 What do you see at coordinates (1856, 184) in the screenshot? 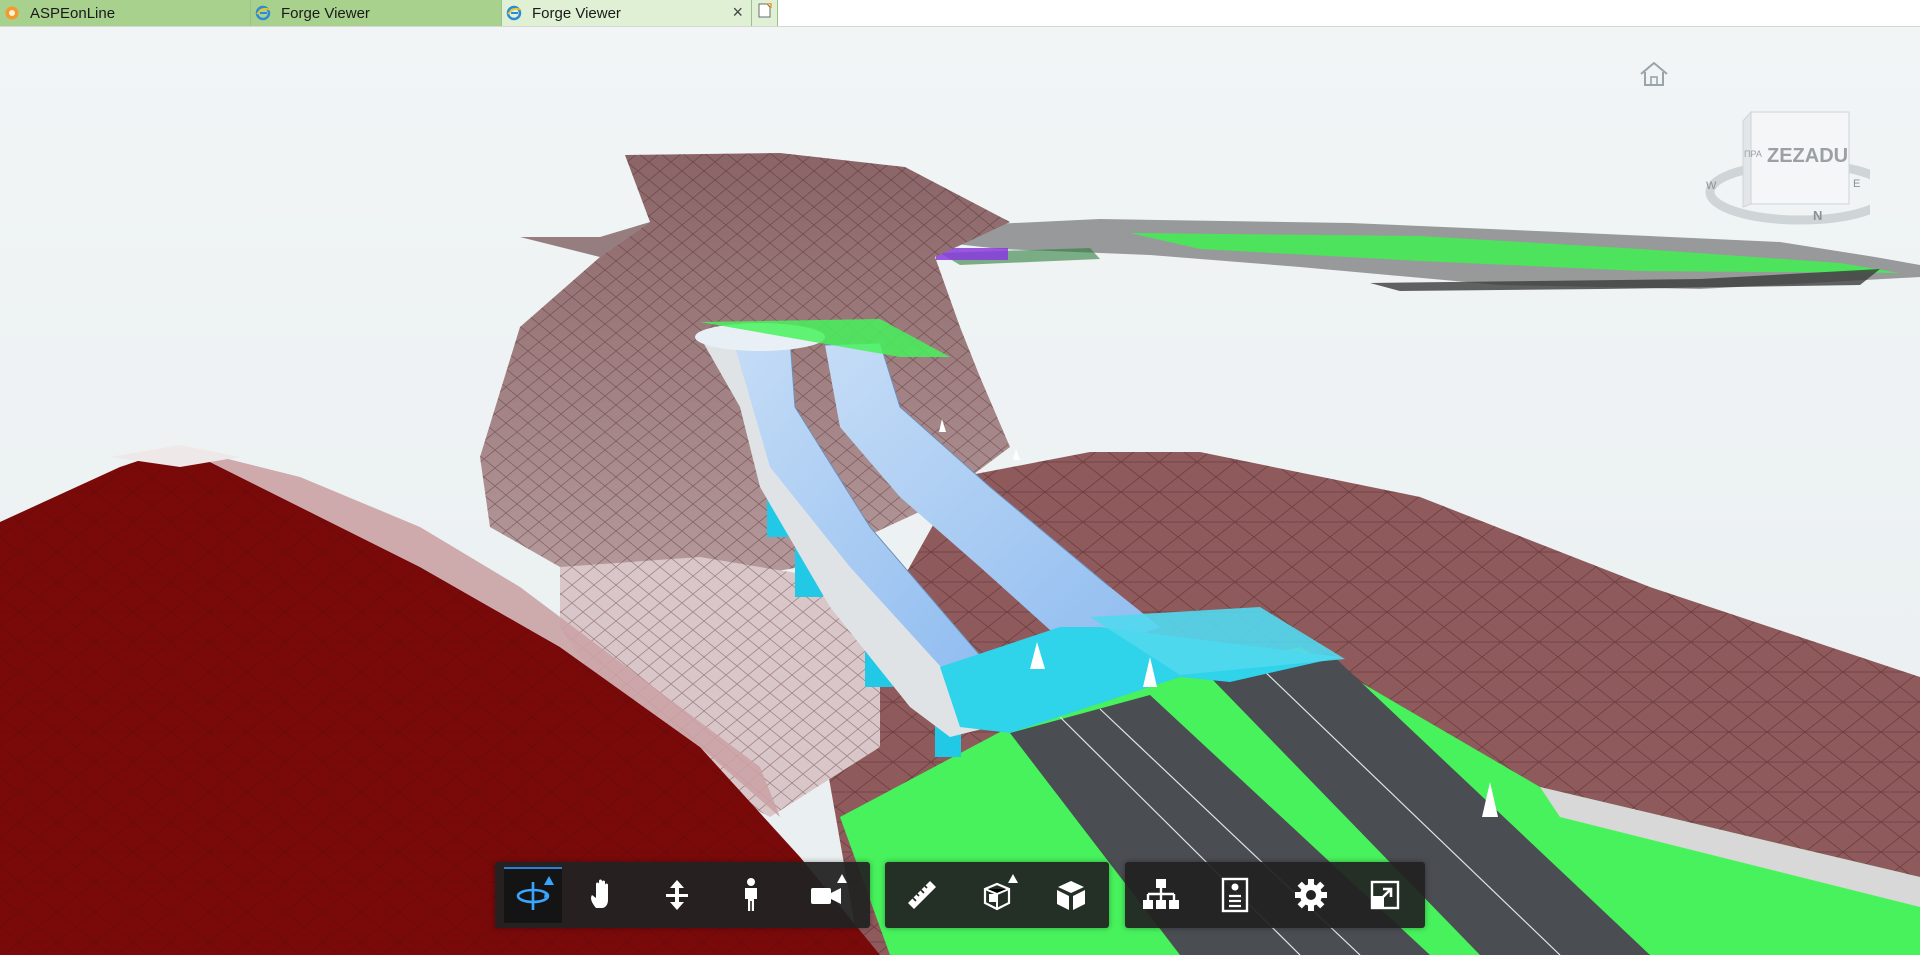
I see `compass-east-label: E` at bounding box center [1856, 184].